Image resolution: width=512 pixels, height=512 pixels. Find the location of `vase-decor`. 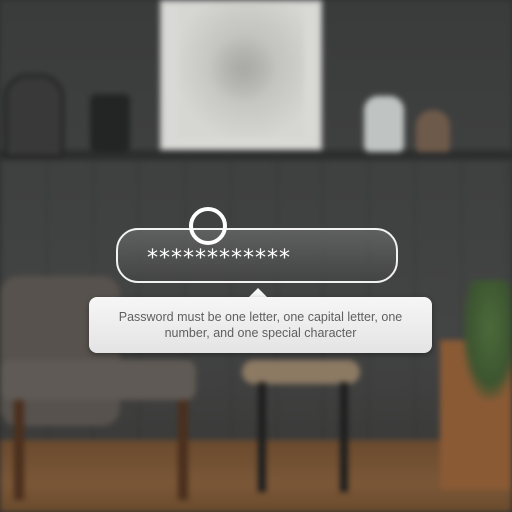

vase-decor is located at coordinates (110, 123).